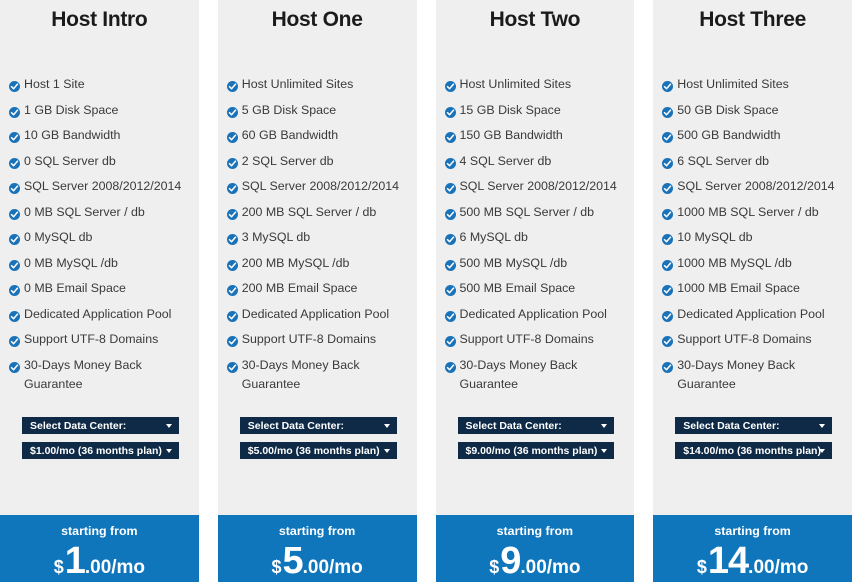  Describe the element at coordinates (299, 288) in the screenshot. I see `feature-text: 200 MB Email Space` at that location.